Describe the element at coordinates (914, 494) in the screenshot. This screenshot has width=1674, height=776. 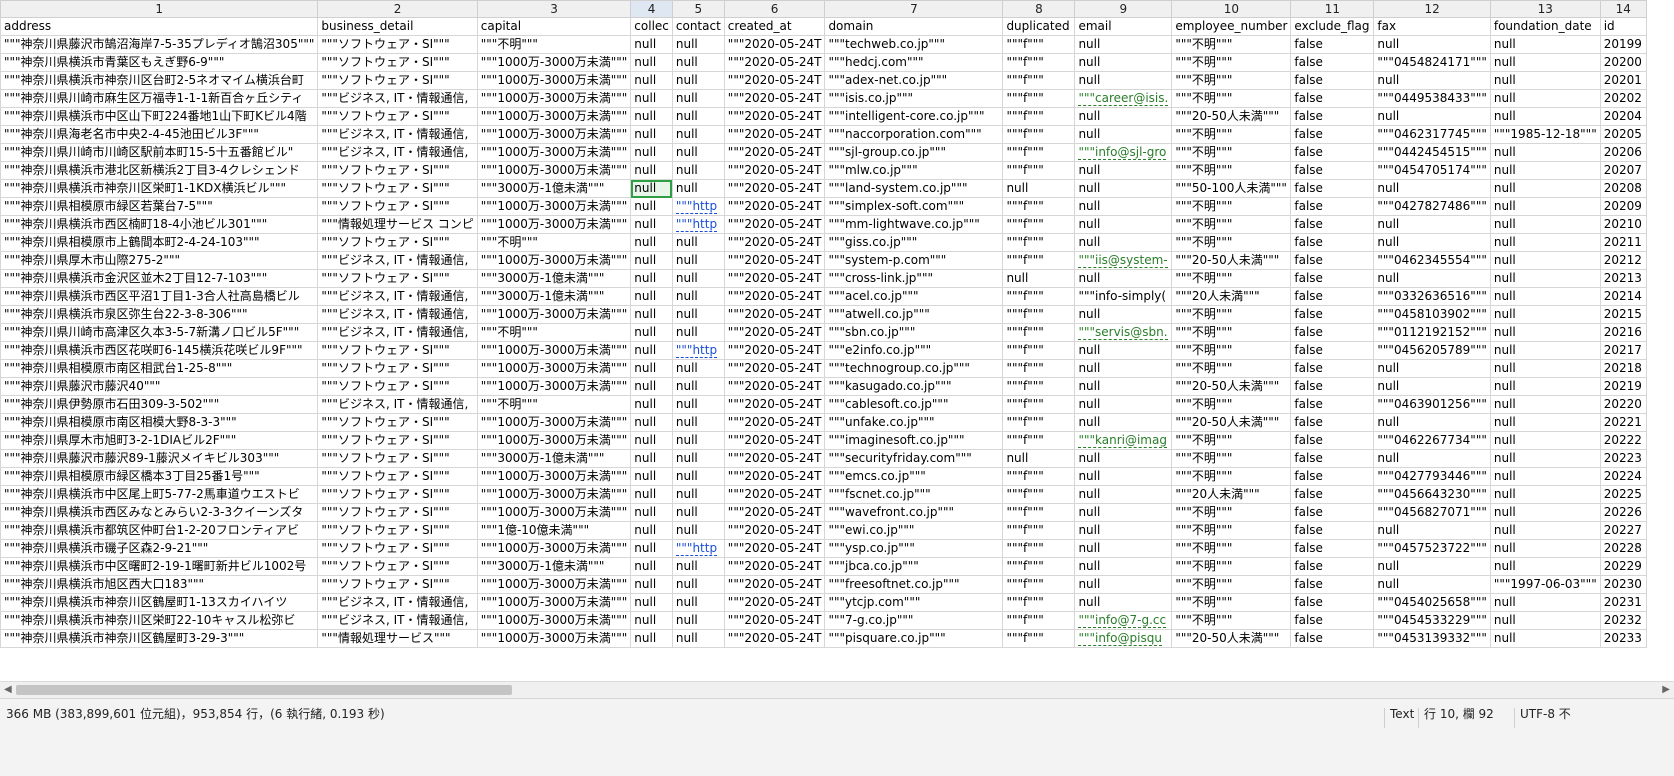
I see `table-cell: """fscnet.co.jp"""` at that location.